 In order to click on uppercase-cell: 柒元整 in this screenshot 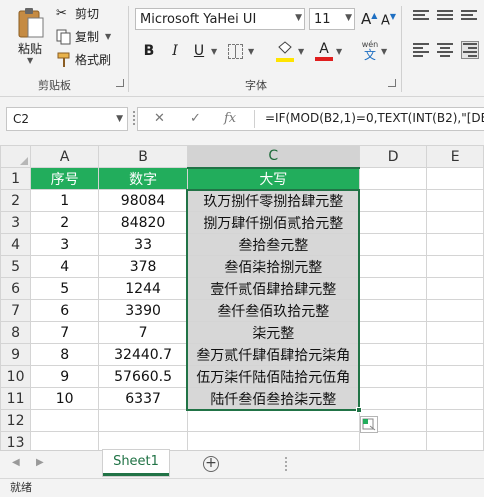, I will do `click(273, 332)`.